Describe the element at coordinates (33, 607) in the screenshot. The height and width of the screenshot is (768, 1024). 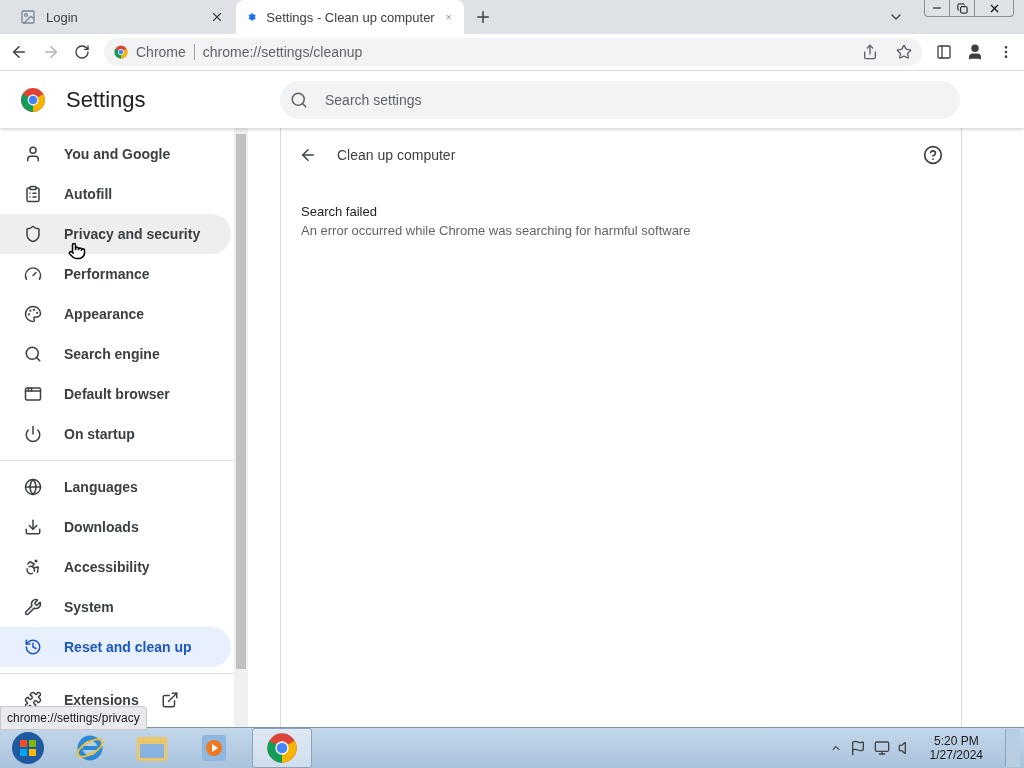
I see `wrench-icon` at that location.